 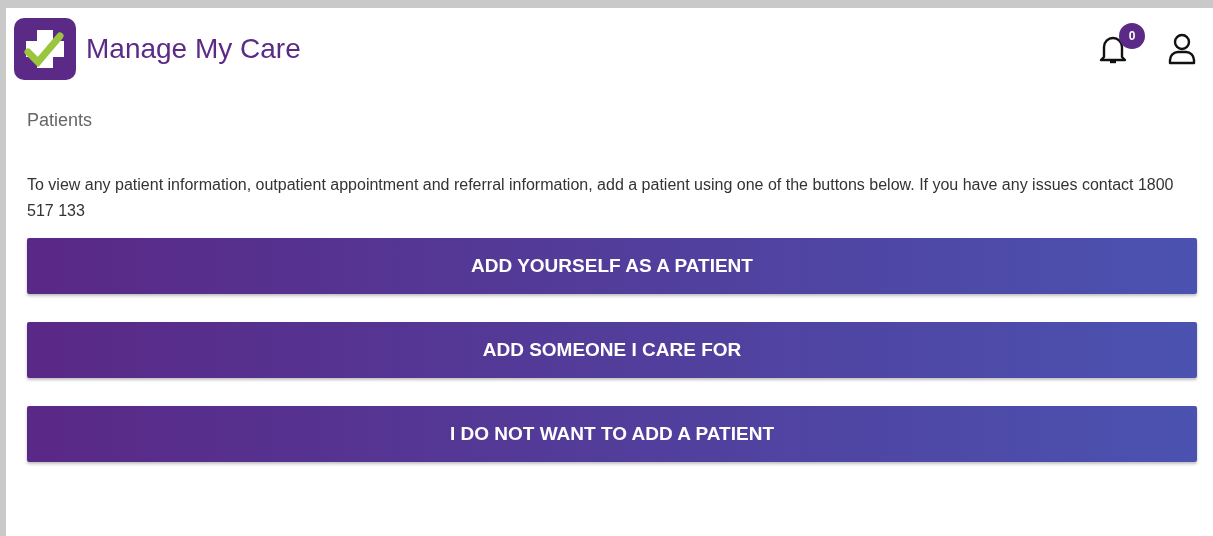 What do you see at coordinates (60, 120) in the screenshot?
I see `page-title: Patients` at bounding box center [60, 120].